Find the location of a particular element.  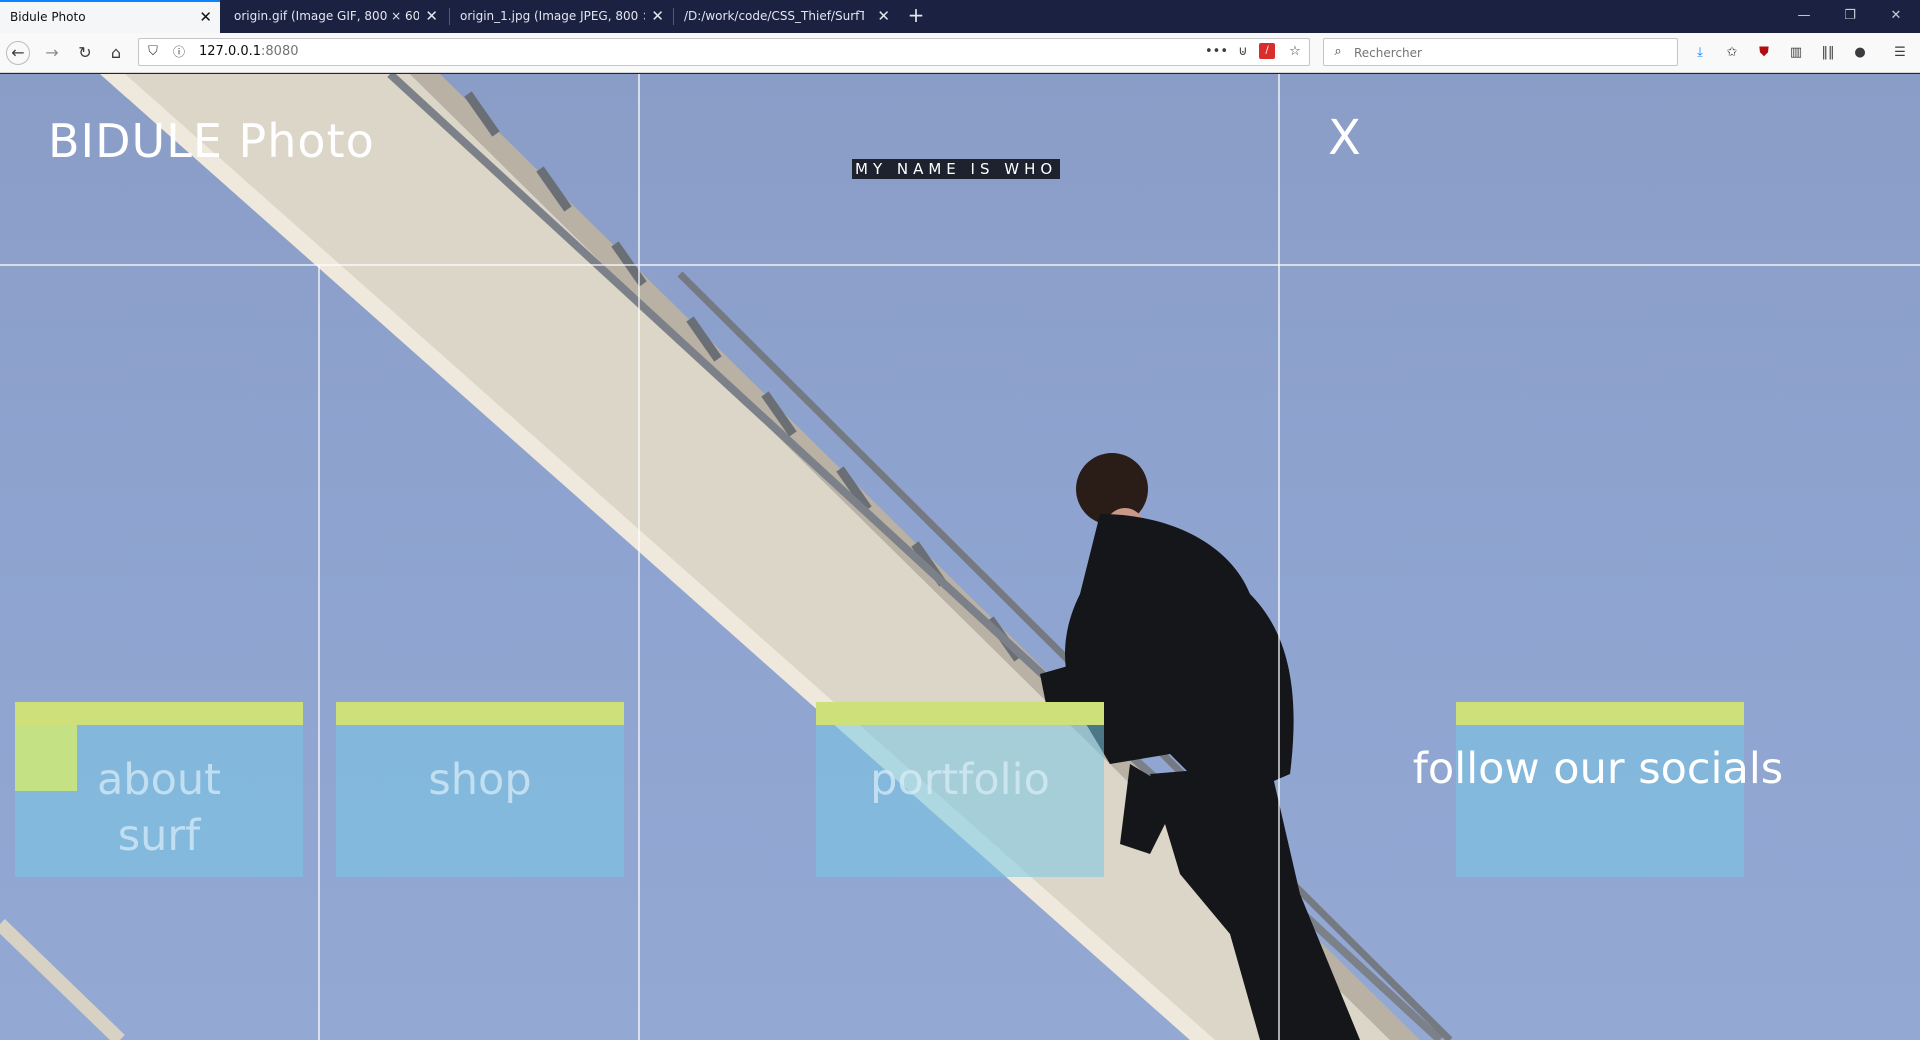

nav-card-portfolio: portfolio is located at coordinates (960, 789).